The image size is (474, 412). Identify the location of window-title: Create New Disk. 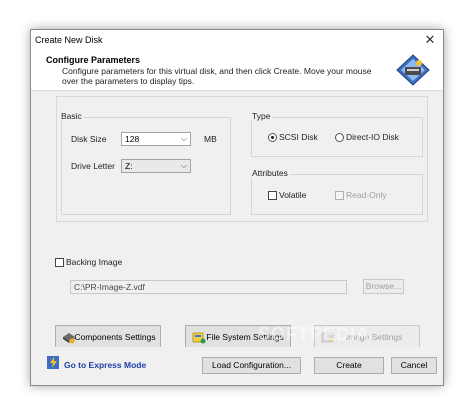
(69, 40).